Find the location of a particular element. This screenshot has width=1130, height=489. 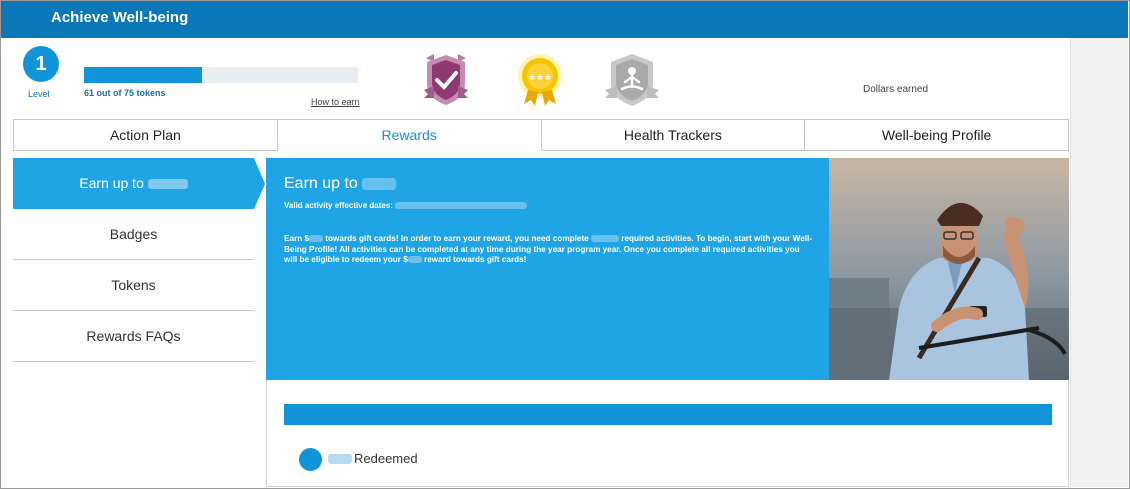

checkmark-shield-badge-icon is located at coordinates (446, 82).